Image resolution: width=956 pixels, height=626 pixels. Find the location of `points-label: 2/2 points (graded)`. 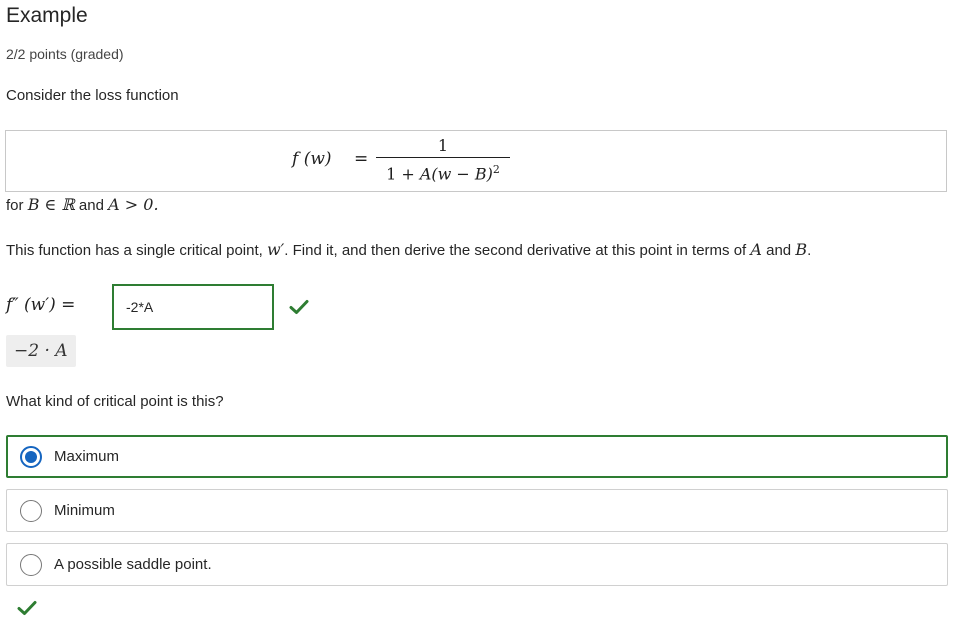

points-label: 2/2 points (graded) is located at coordinates (65, 54).